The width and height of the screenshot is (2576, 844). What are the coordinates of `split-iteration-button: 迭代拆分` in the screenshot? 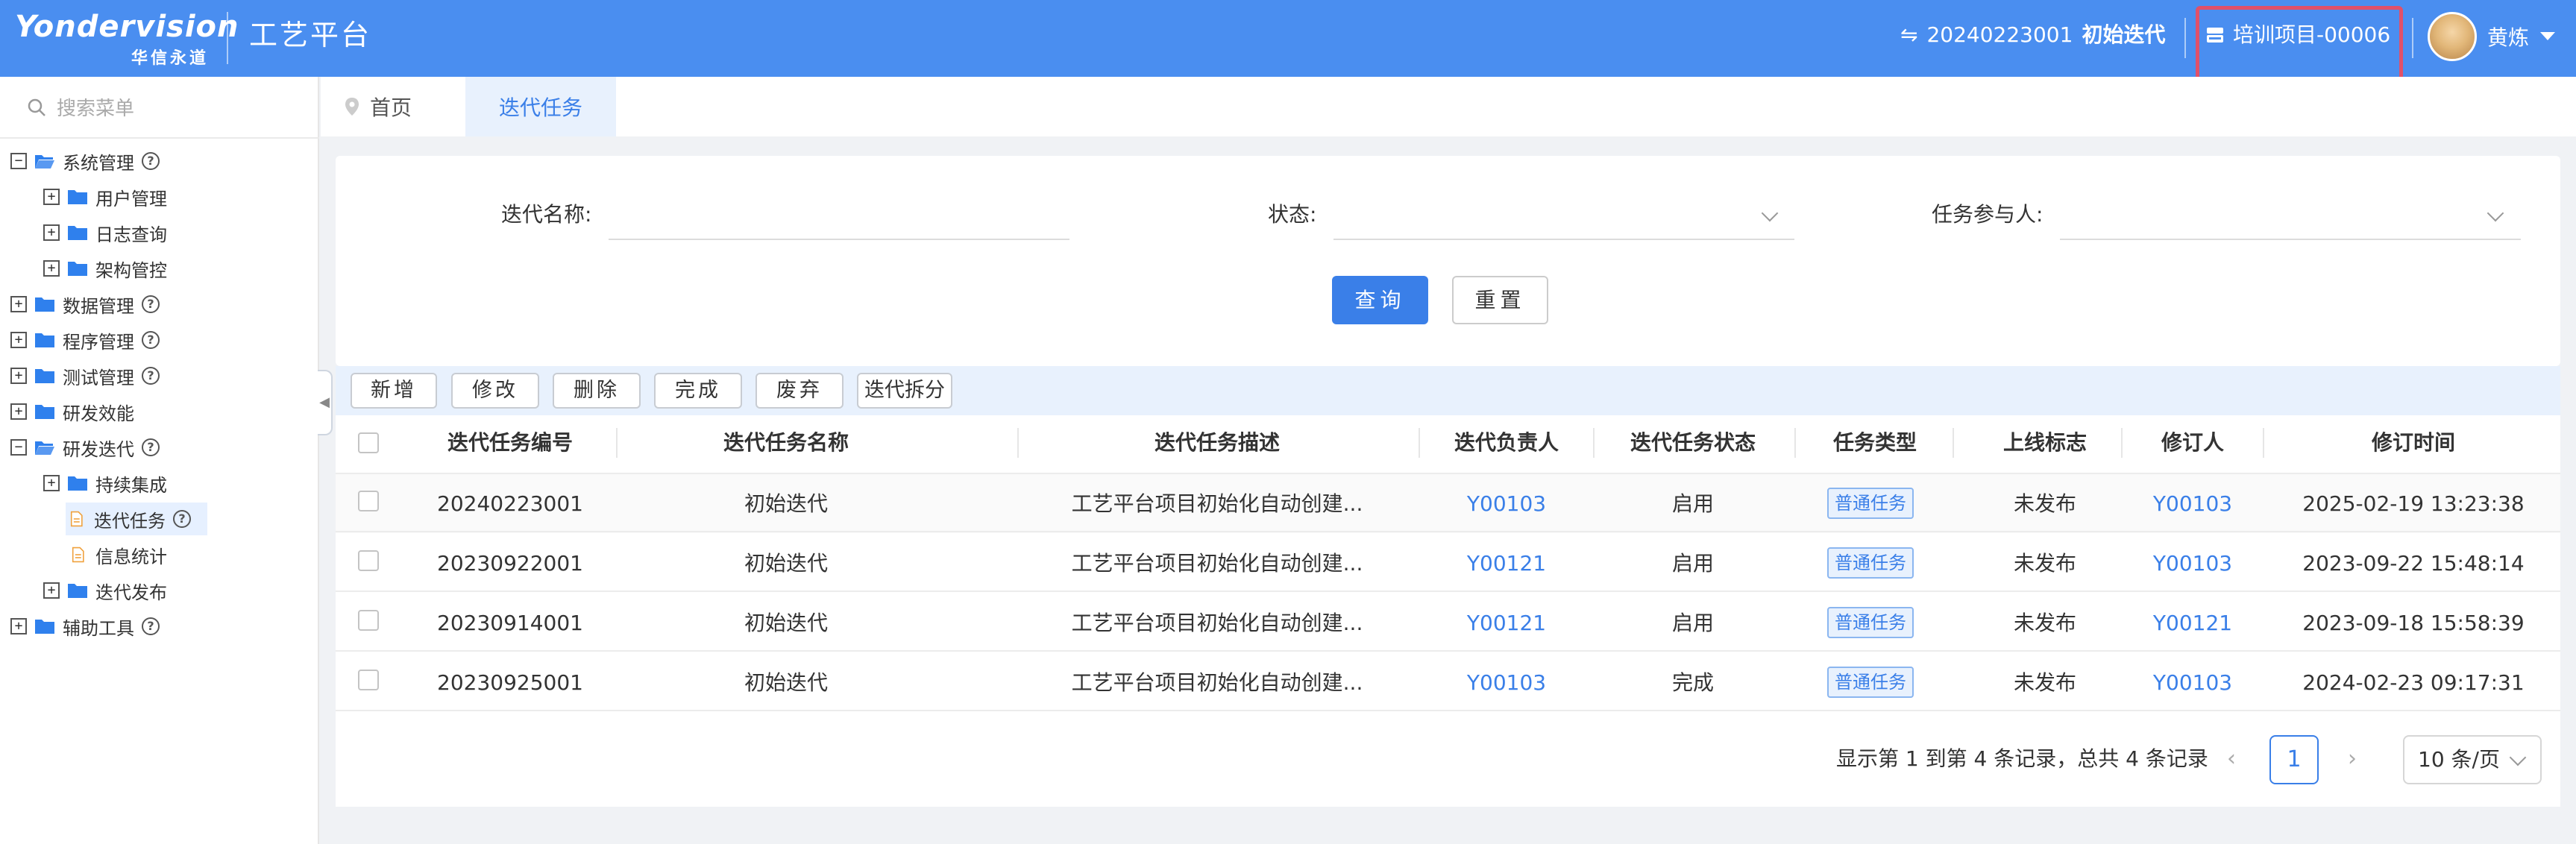 It's located at (905, 391).